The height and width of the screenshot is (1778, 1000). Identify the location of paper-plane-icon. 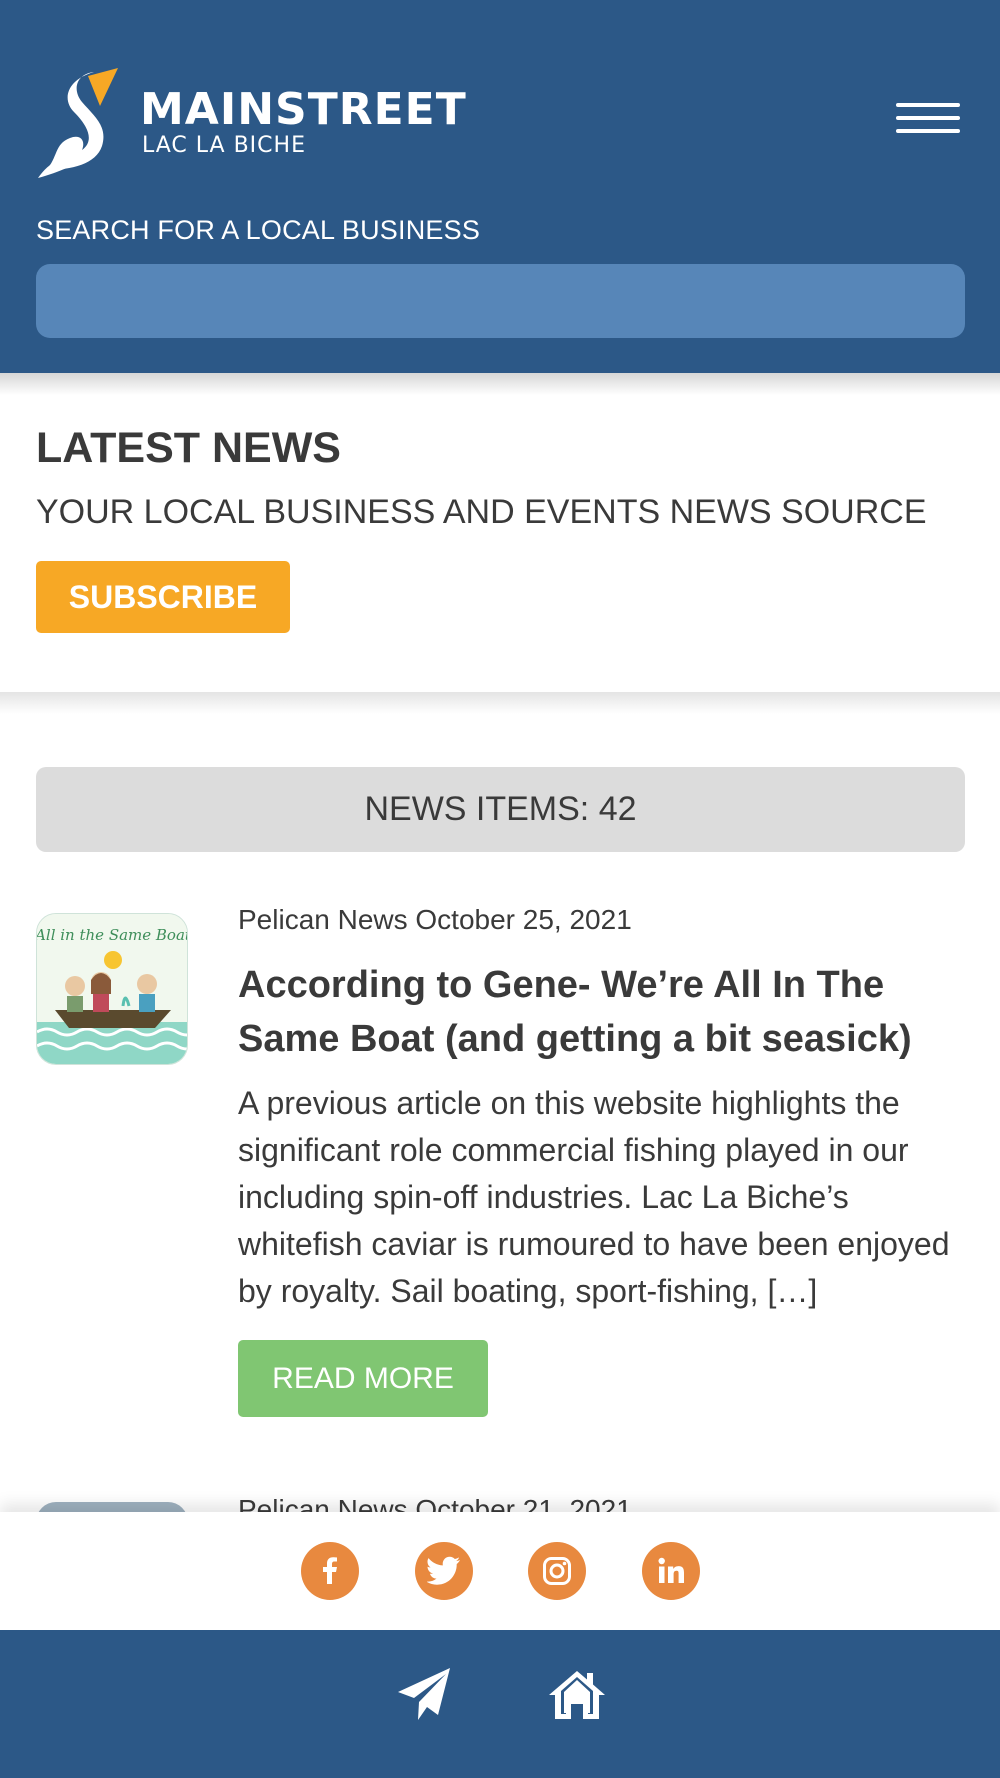
(424, 1695).